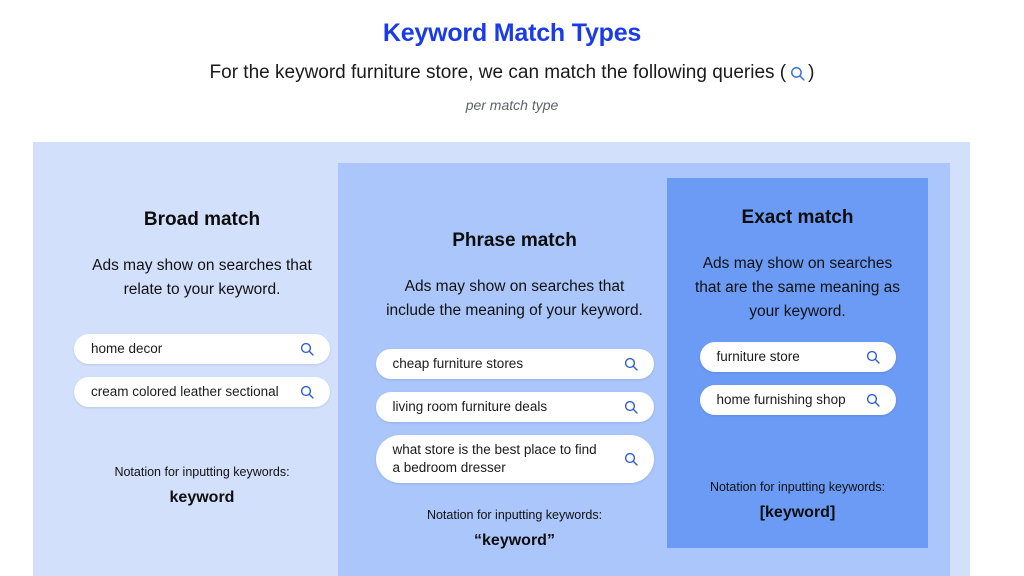  What do you see at coordinates (514, 240) in the screenshot?
I see `column-title-phrase: Phrase match` at bounding box center [514, 240].